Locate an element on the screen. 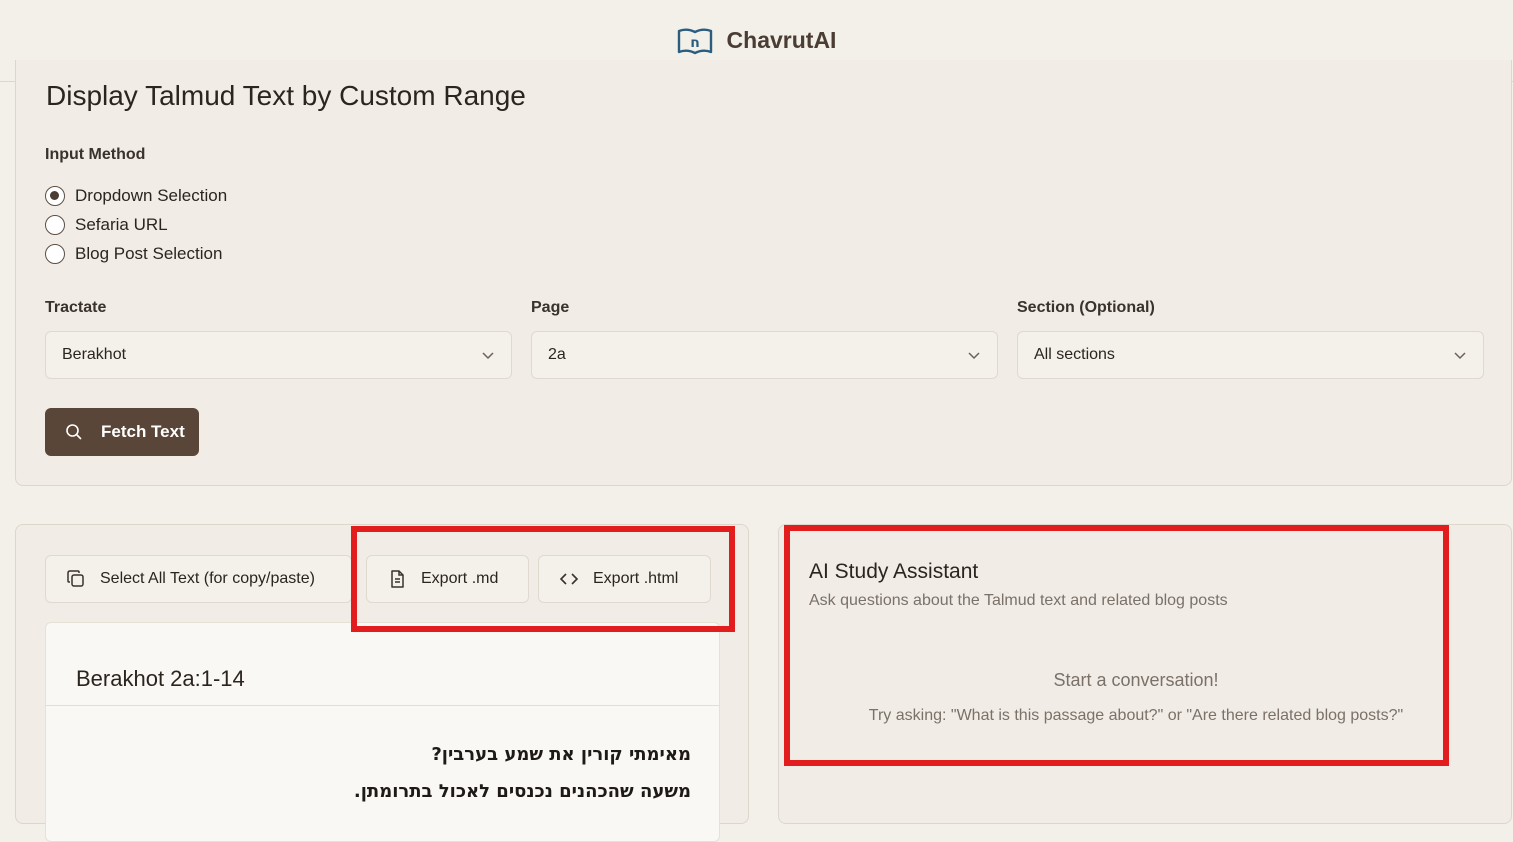  fetch-text-label: Fetch Text is located at coordinates (143, 431).